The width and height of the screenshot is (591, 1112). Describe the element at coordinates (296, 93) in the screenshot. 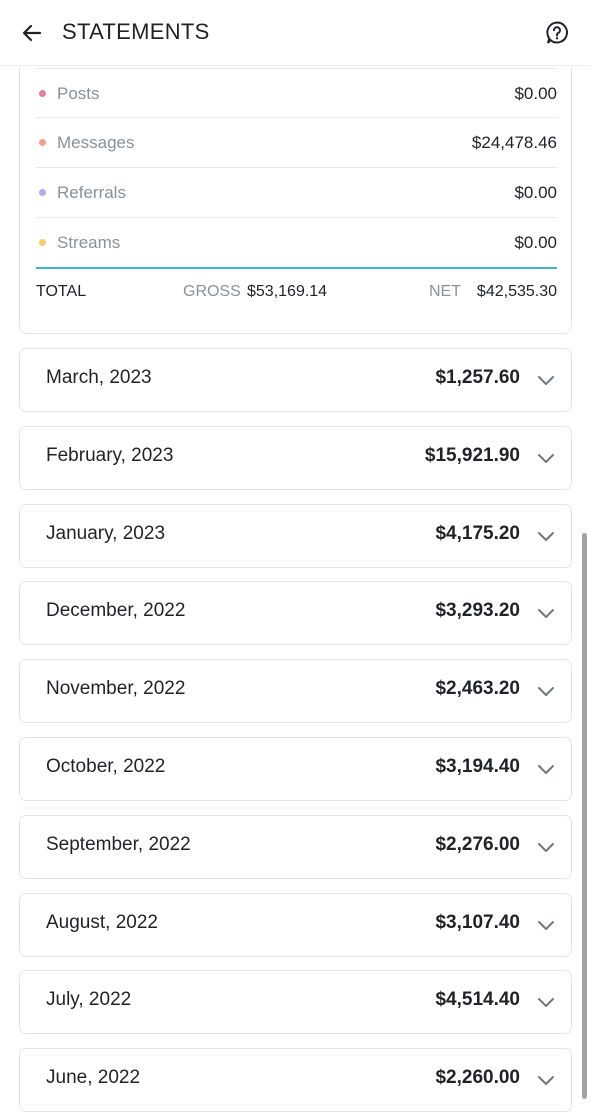

I see `summary-row-posts: Posts $0.00` at that location.